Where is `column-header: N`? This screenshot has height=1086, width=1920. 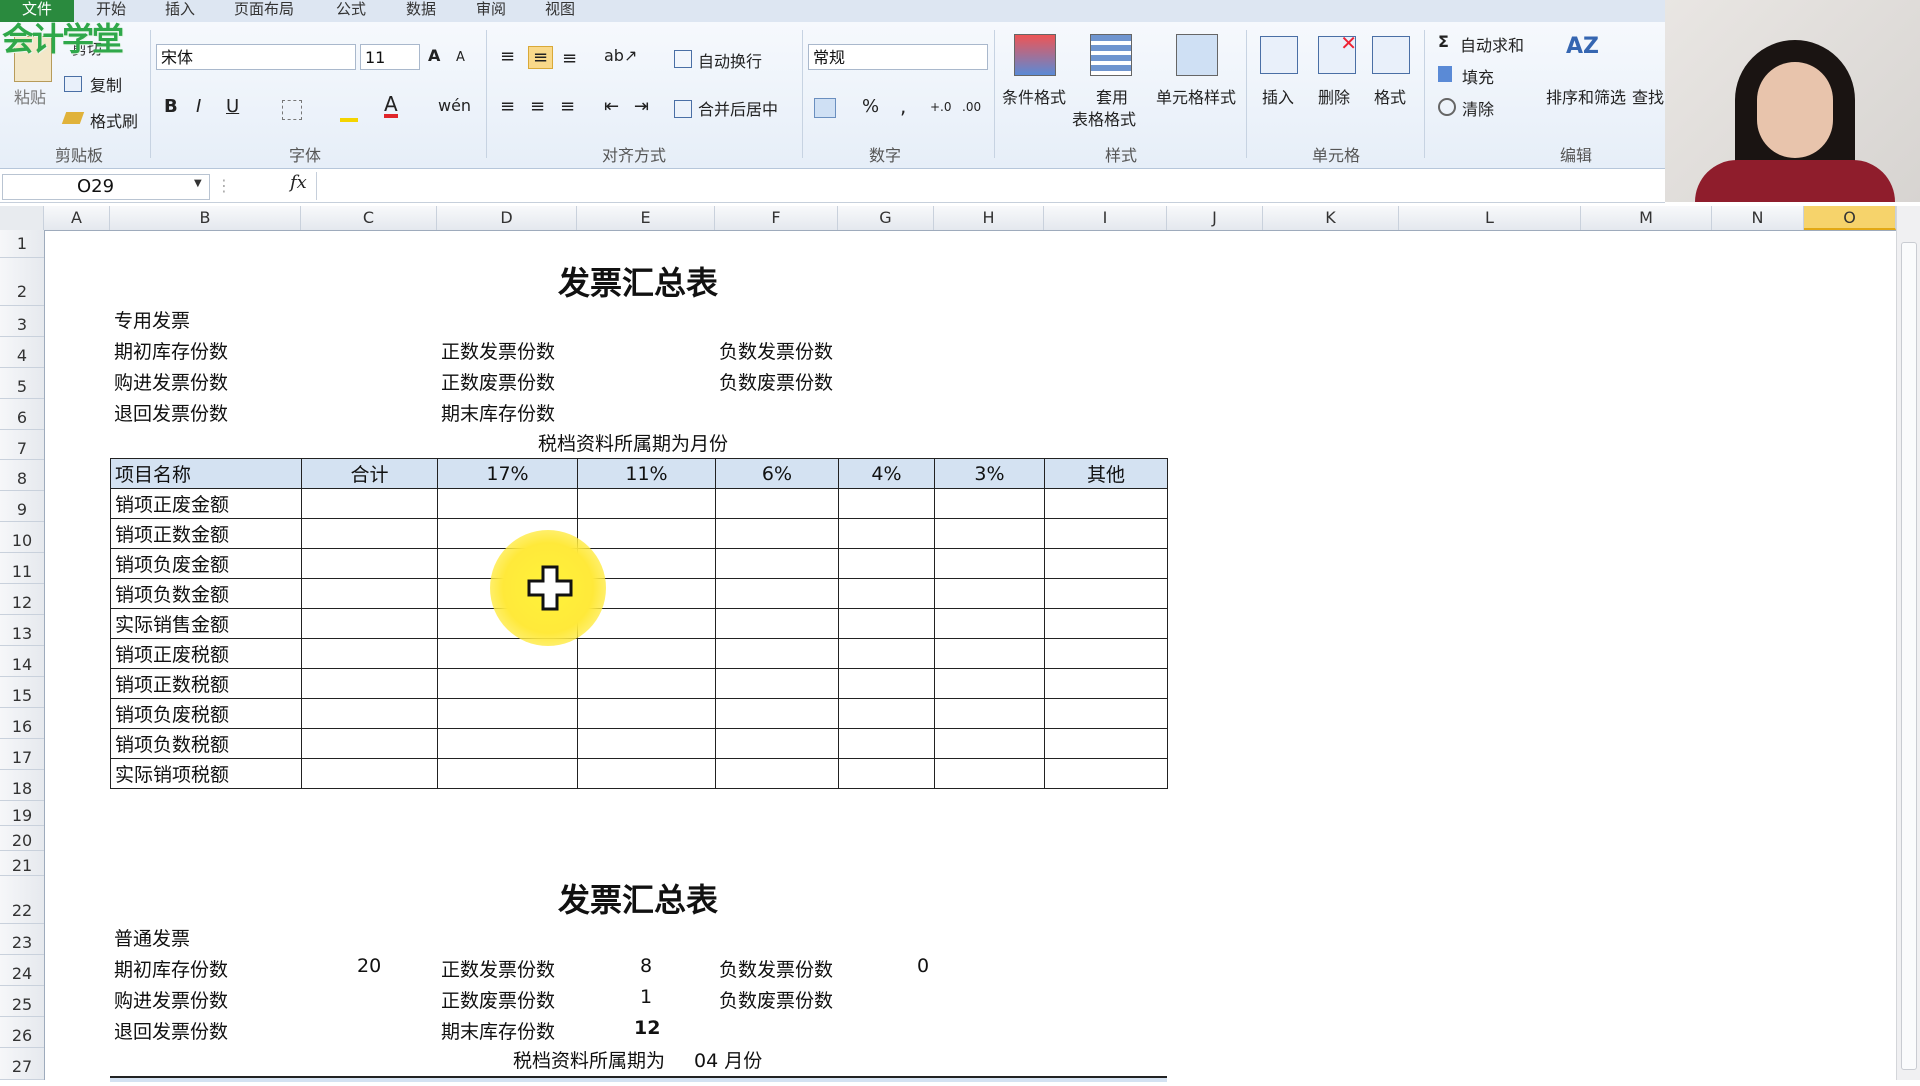
column-header: N is located at coordinates (1758, 218).